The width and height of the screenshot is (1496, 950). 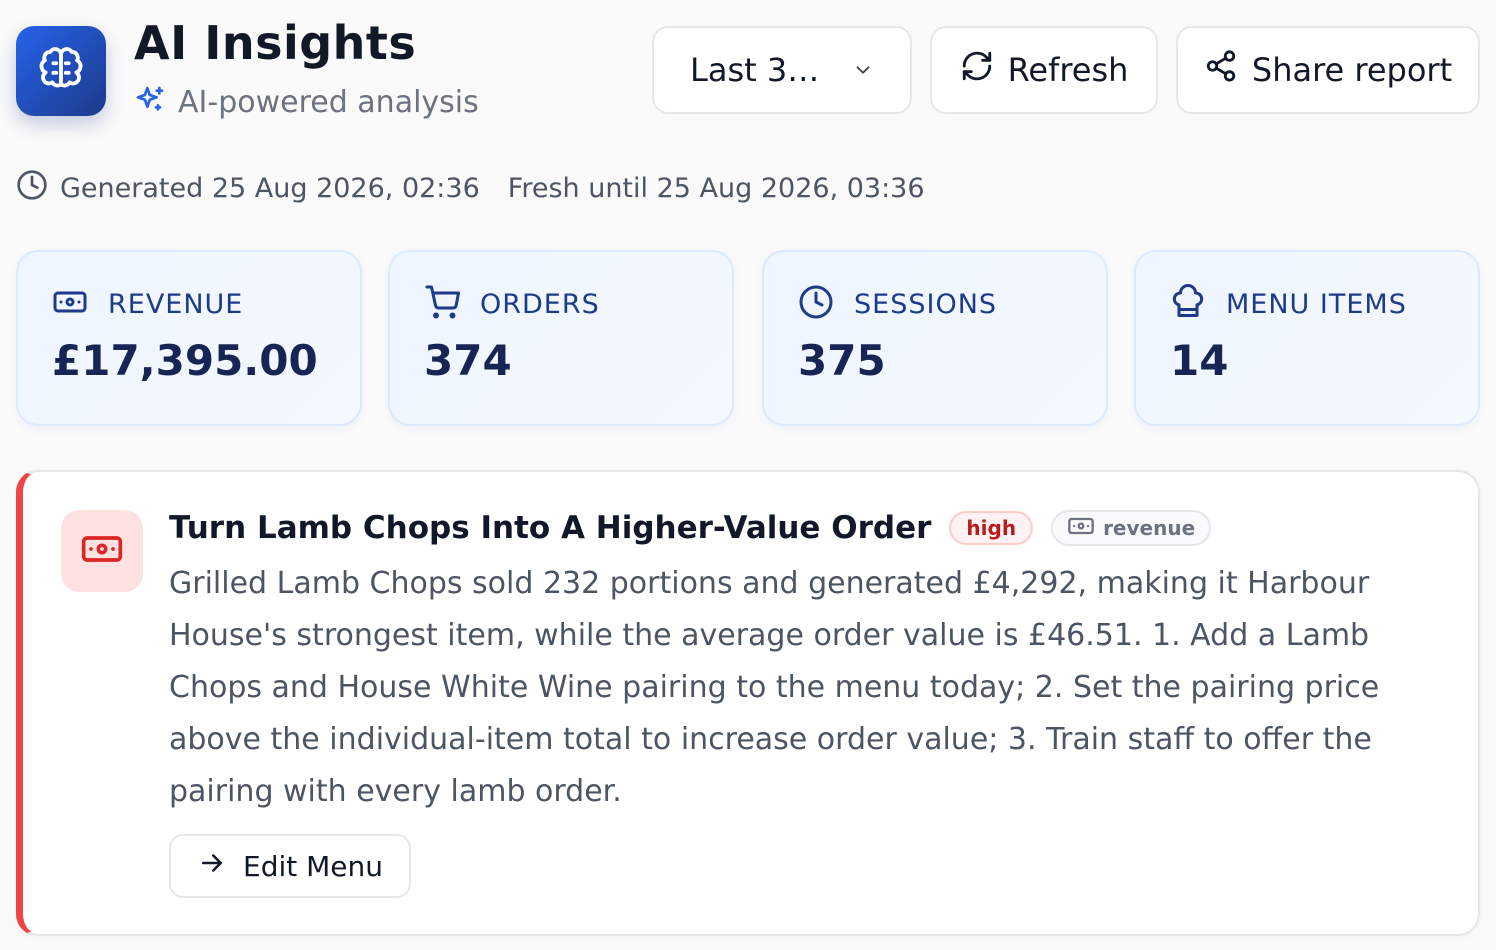 What do you see at coordinates (275, 43) in the screenshot?
I see `page-title: AI Insights` at bounding box center [275, 43].